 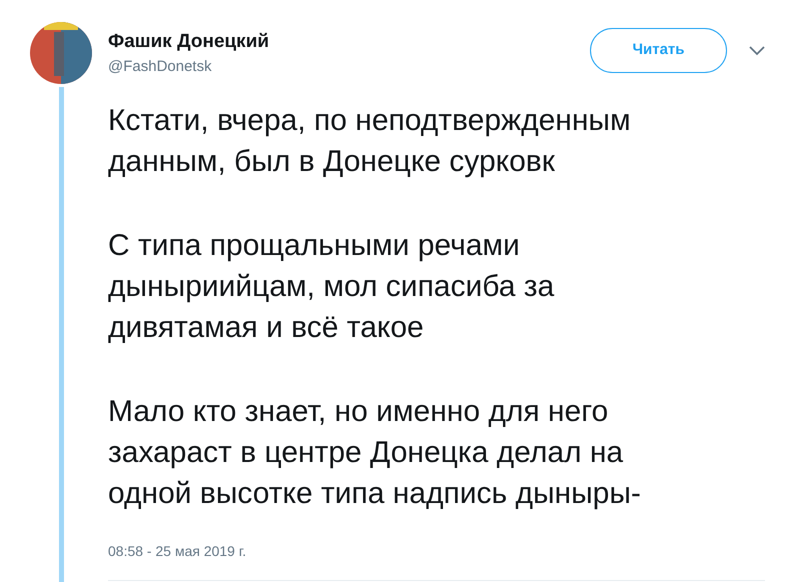 I want to click on tweet-paragraph: Мало кто знает, но именно для него захараст в центре Донецка делал на одной высотке типа надпись дыныры-, so click(x=375, y=453).